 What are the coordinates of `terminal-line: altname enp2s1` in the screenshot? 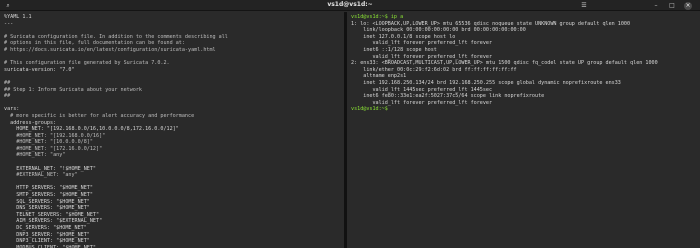 It's located at (379, 76).